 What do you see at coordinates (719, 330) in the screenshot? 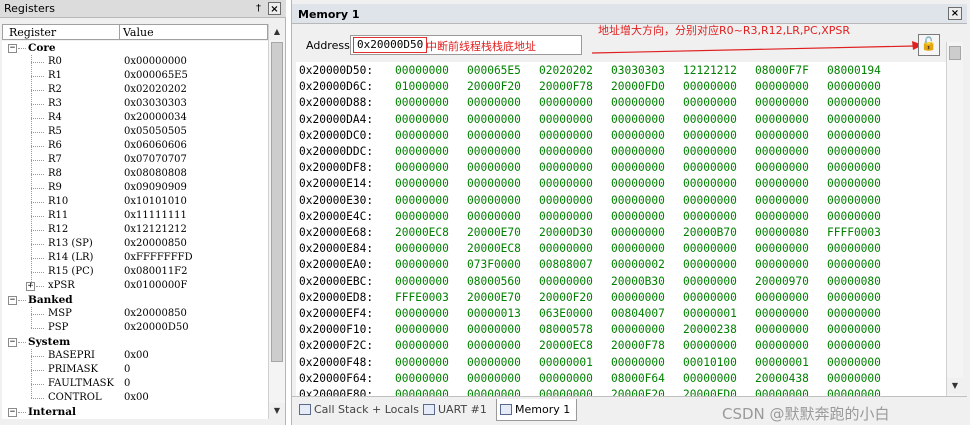
I see `memory-word: 20000238` at bounding box center [719, 330].